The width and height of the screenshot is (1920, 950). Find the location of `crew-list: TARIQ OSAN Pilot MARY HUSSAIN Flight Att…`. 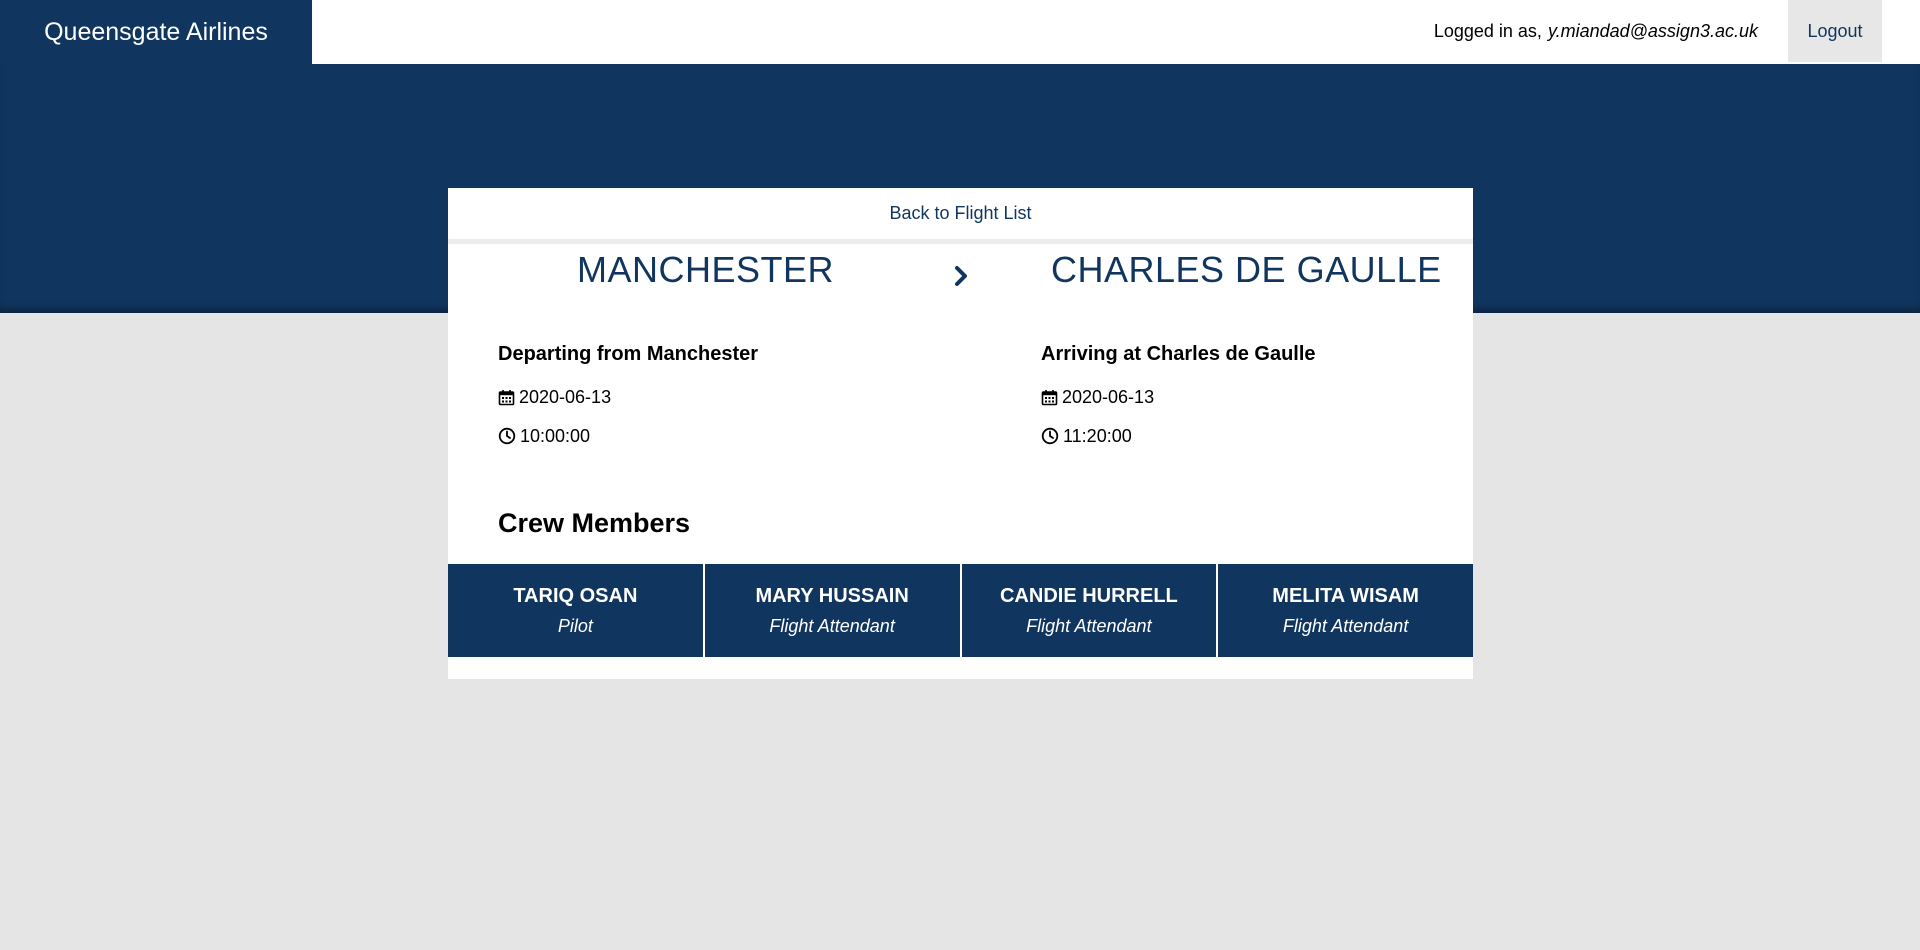

crew-list: TARIQ OSAN Pilot MARY HUSSAIN Flight Att… is located at coordinates (960, 610).